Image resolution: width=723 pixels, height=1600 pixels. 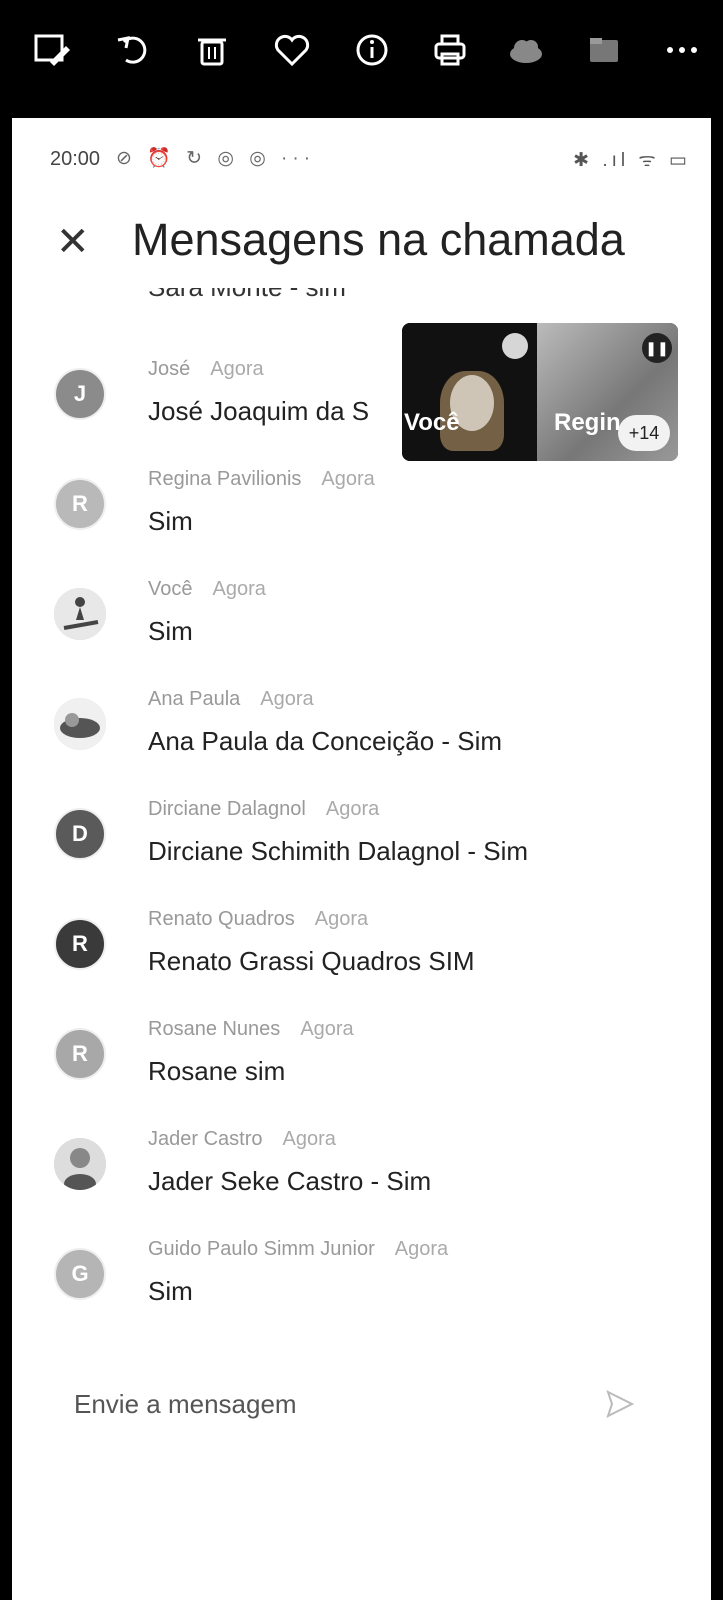 What do you see at coordinates (361, 158) in the screenshot?
I see `status-bar: 20:00 ⊘ ⏰ ↻ ◎ ◎ ··· ✱ .ıl ᯤ ▭` at bounding box center [361, 158].